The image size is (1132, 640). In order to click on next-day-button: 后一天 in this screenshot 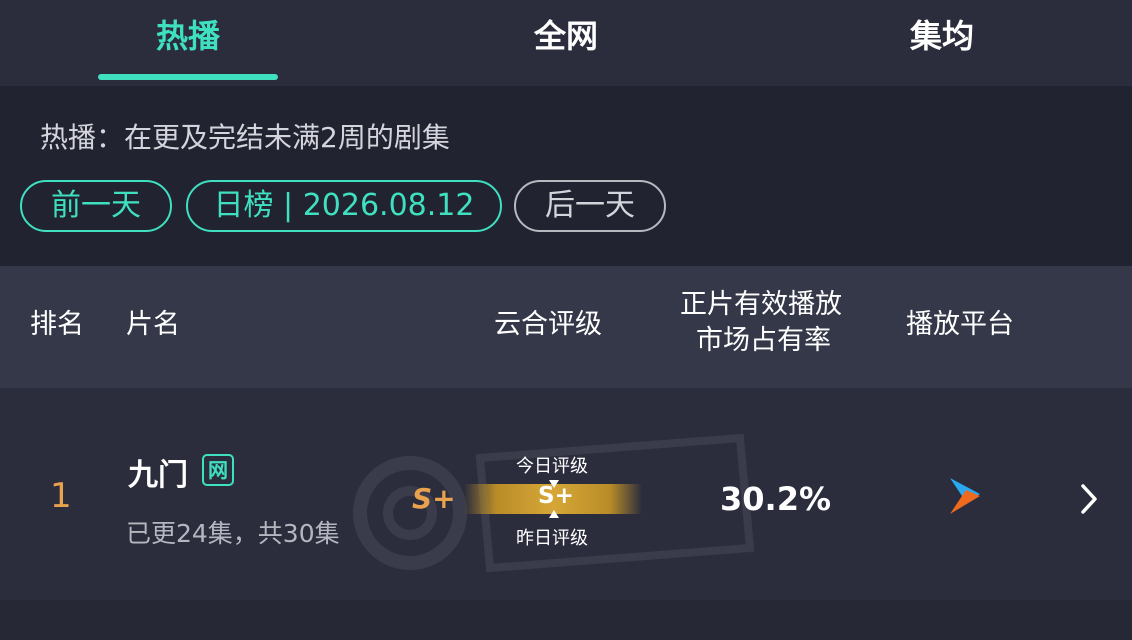, I will do `click(590, 206)`.